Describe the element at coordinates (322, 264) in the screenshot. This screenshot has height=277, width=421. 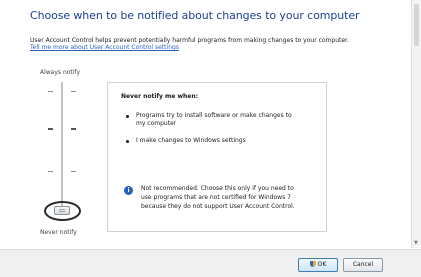
I see `ok-label: OK` at that location.